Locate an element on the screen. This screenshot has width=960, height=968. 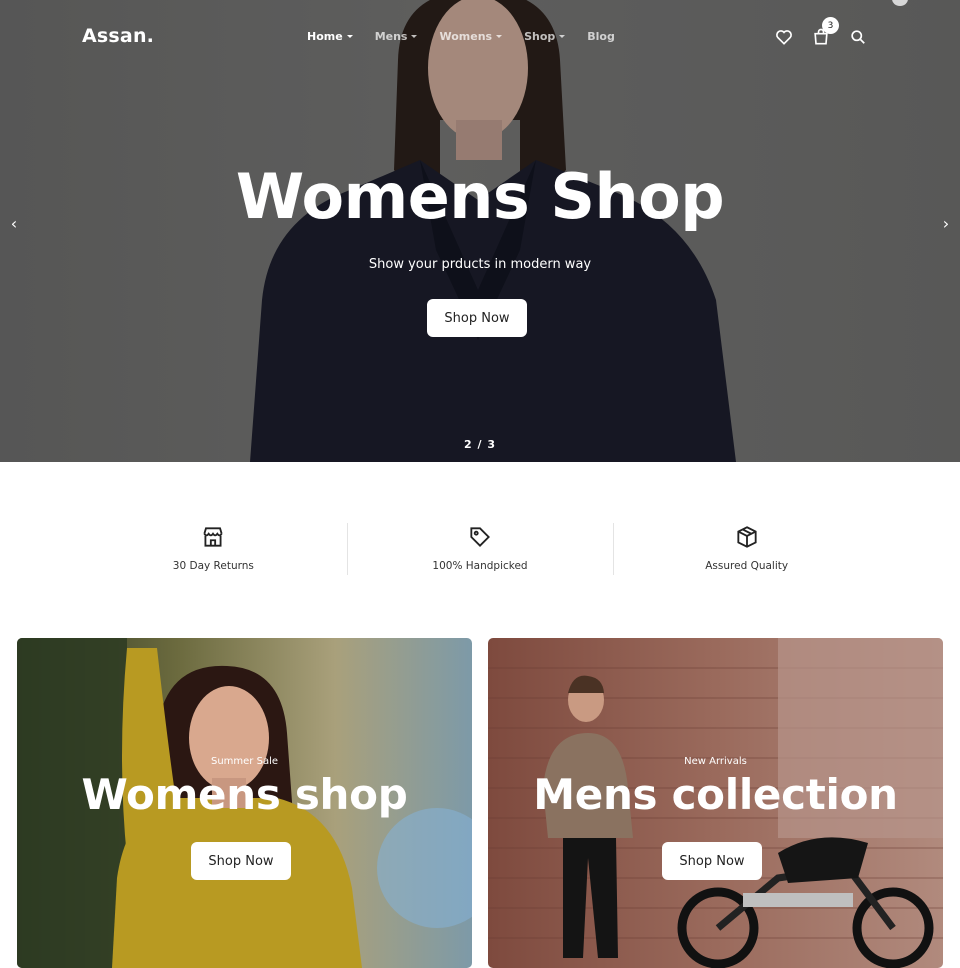
nav-item-label: Home is located at coordinates (325, 36).